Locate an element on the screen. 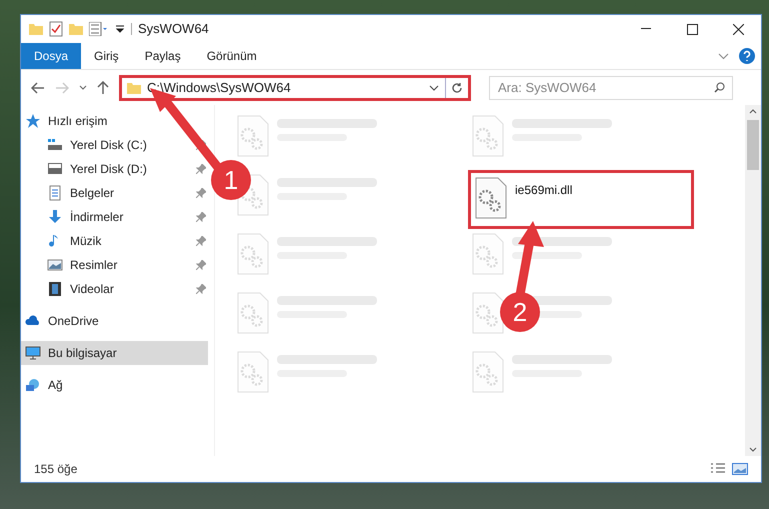 The height and width of the screenshot is (509, 769). videos-icon is located at coordinates (55, 289).